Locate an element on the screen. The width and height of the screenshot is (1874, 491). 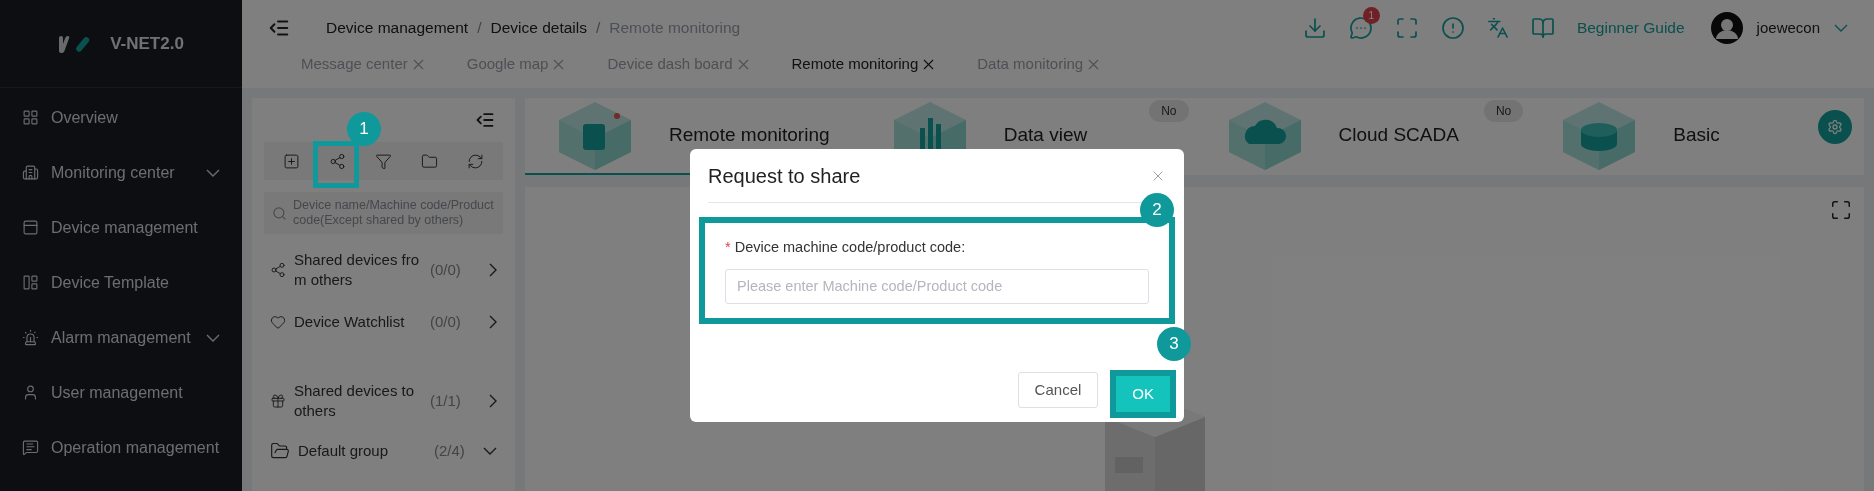
machine-code-input: Please enter Machine code/Product code is located at coordinates (937, 286).